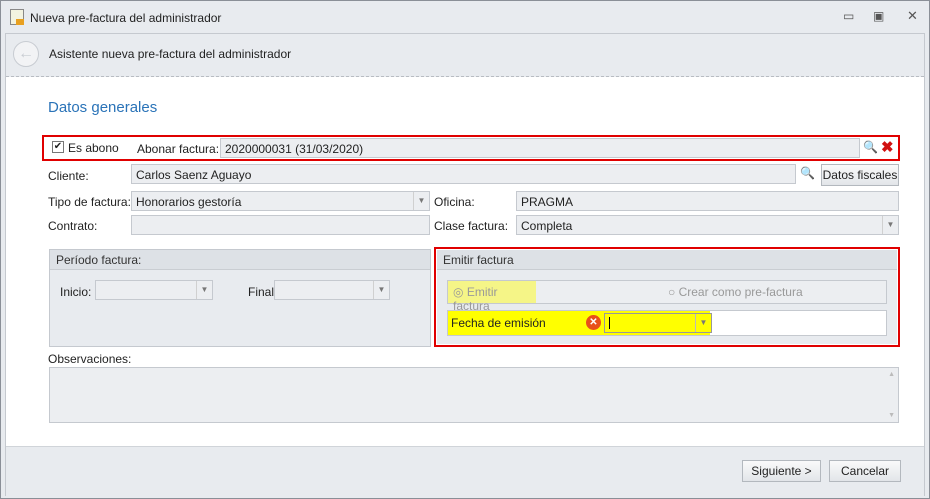 The height and width of the screenshot is (499, 930). Describe the element at coordinates (807, 173) in the screenshot. I see `cliente-search-icon: 🔍` at that location.